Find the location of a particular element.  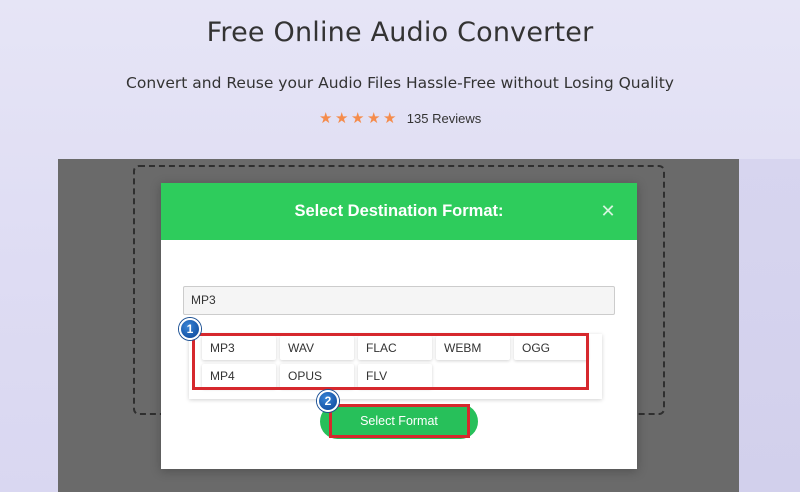

page-title: Free Online Audio Converter is located at coordinates (400, 32).